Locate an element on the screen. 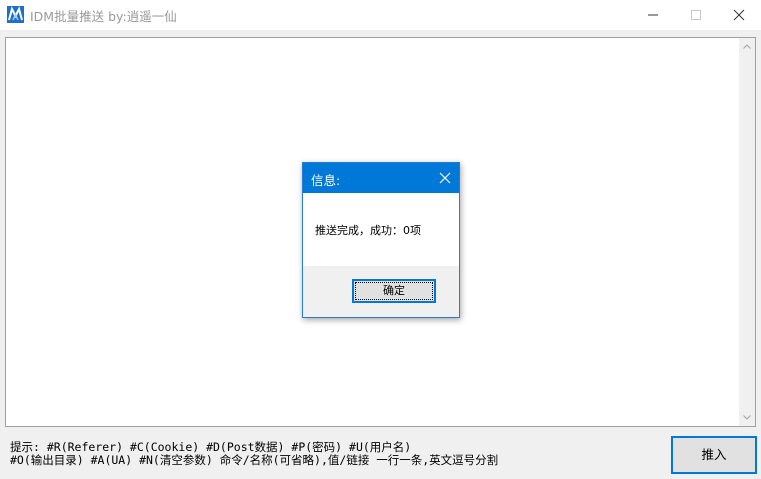  dialog-message: 推送完成，成功：0项 is located at coordinates (368, 230).